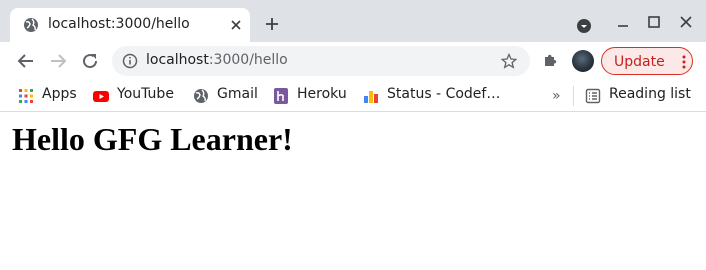  I want to click on close-tab-icon, so click(236, 25).